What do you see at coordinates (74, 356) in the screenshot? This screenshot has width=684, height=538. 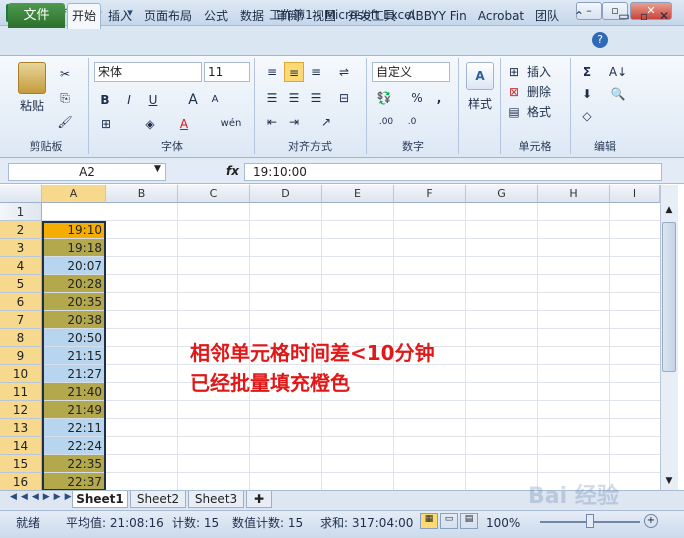 I see `cell-a: 21:15` at bounding box center [74, 356].